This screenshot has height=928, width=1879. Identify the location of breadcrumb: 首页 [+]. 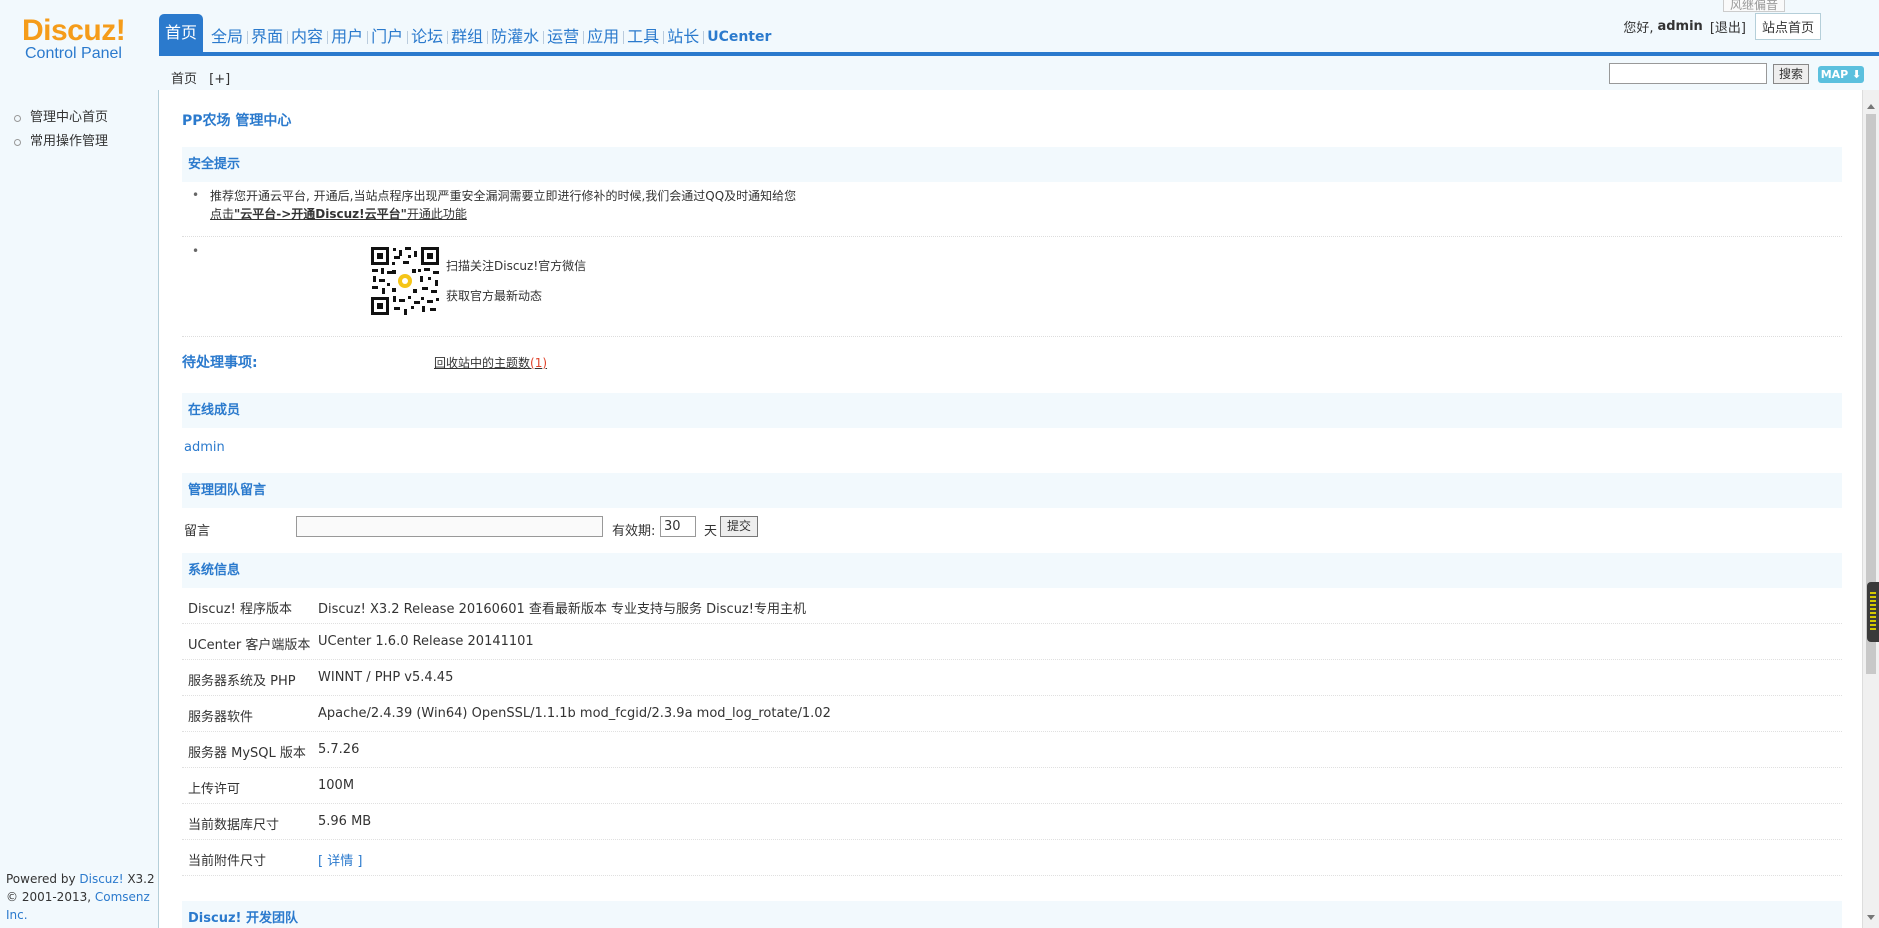
(200, 77).